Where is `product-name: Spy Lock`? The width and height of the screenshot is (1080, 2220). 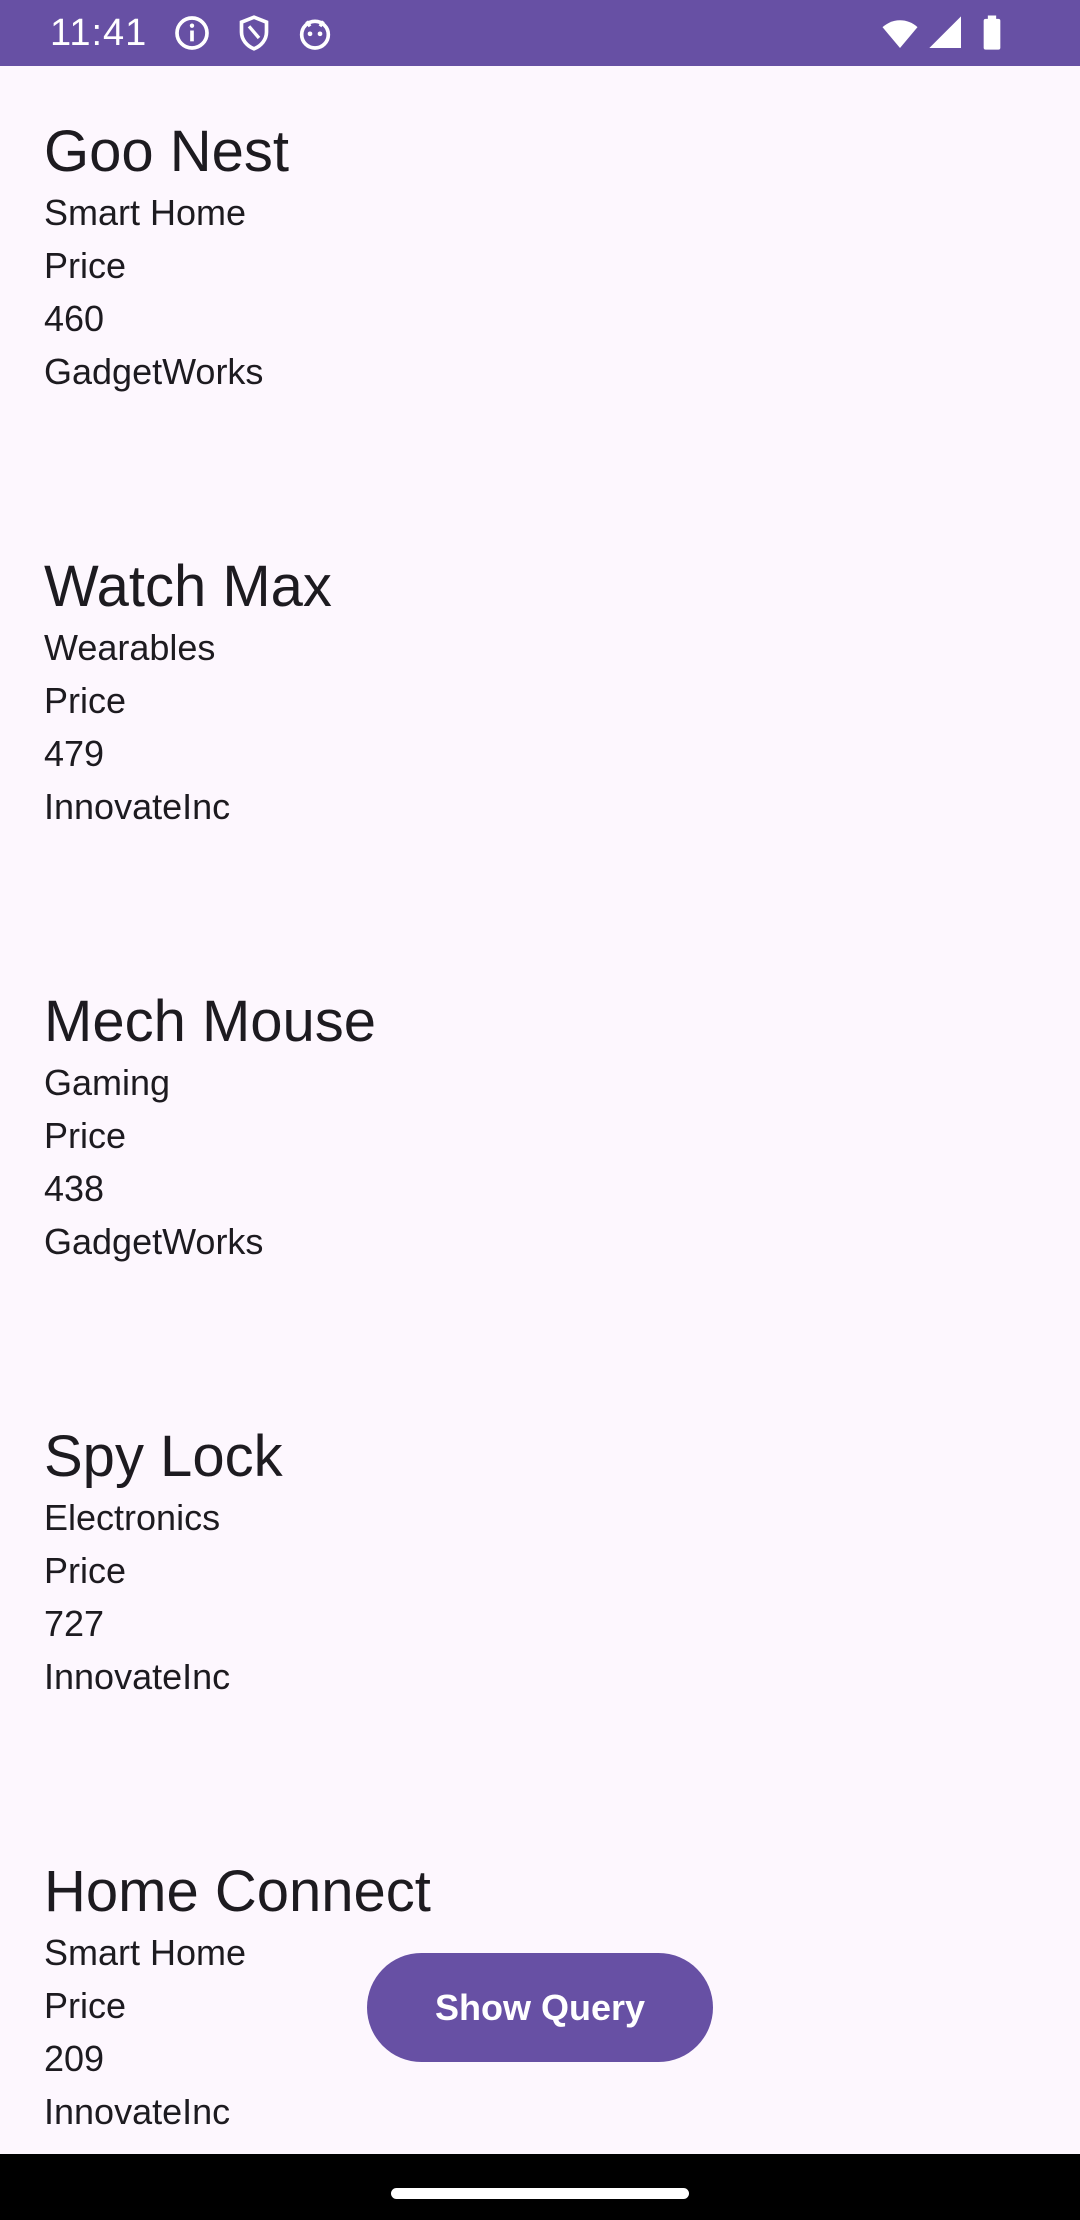
product-name: Spy Lock is located at coordinates (163, 1456).